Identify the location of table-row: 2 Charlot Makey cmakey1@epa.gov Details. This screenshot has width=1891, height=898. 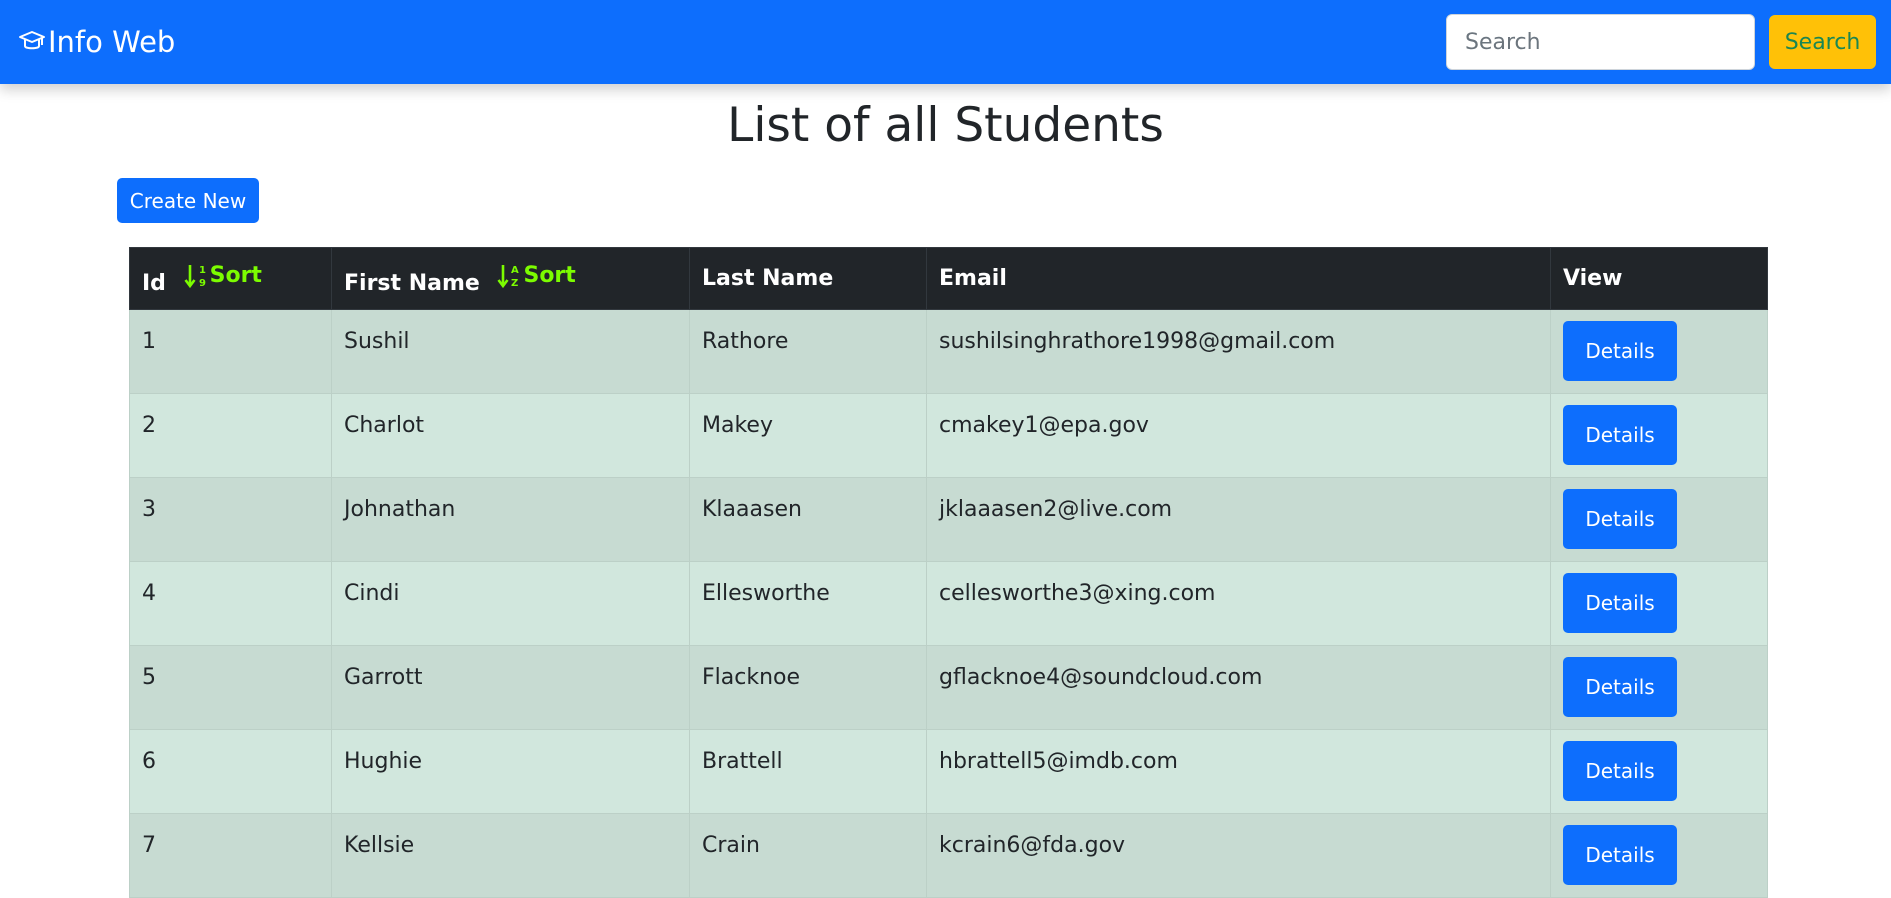
(948, 435).